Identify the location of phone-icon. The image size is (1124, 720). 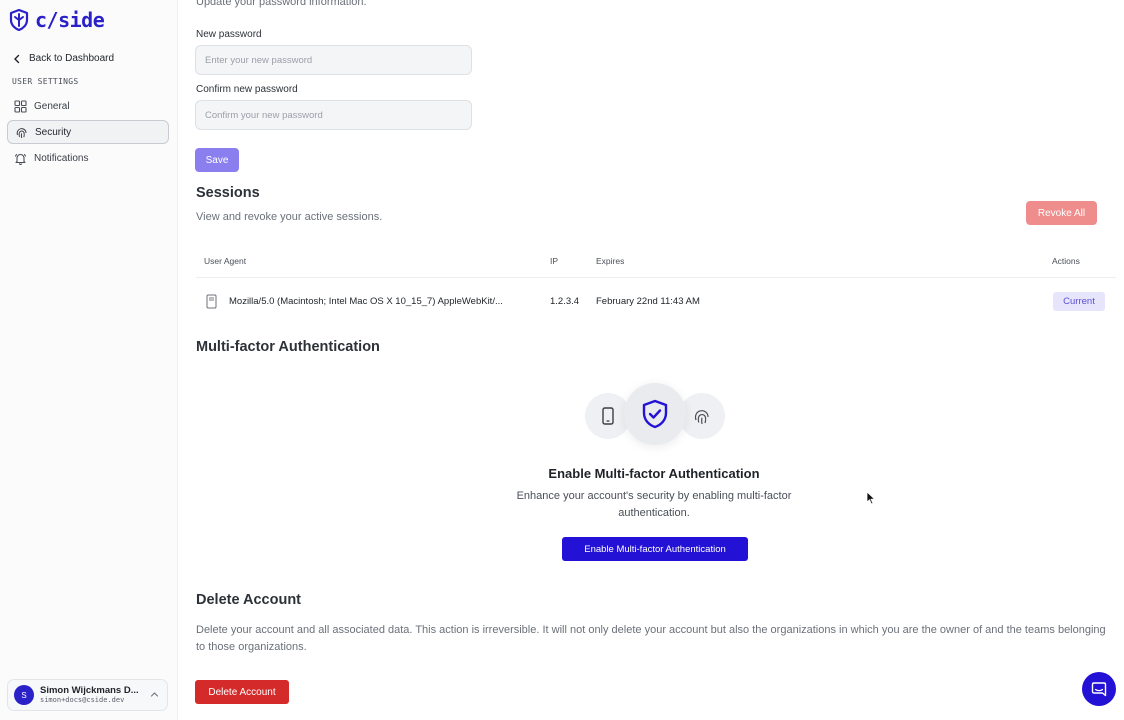
(608, 416).